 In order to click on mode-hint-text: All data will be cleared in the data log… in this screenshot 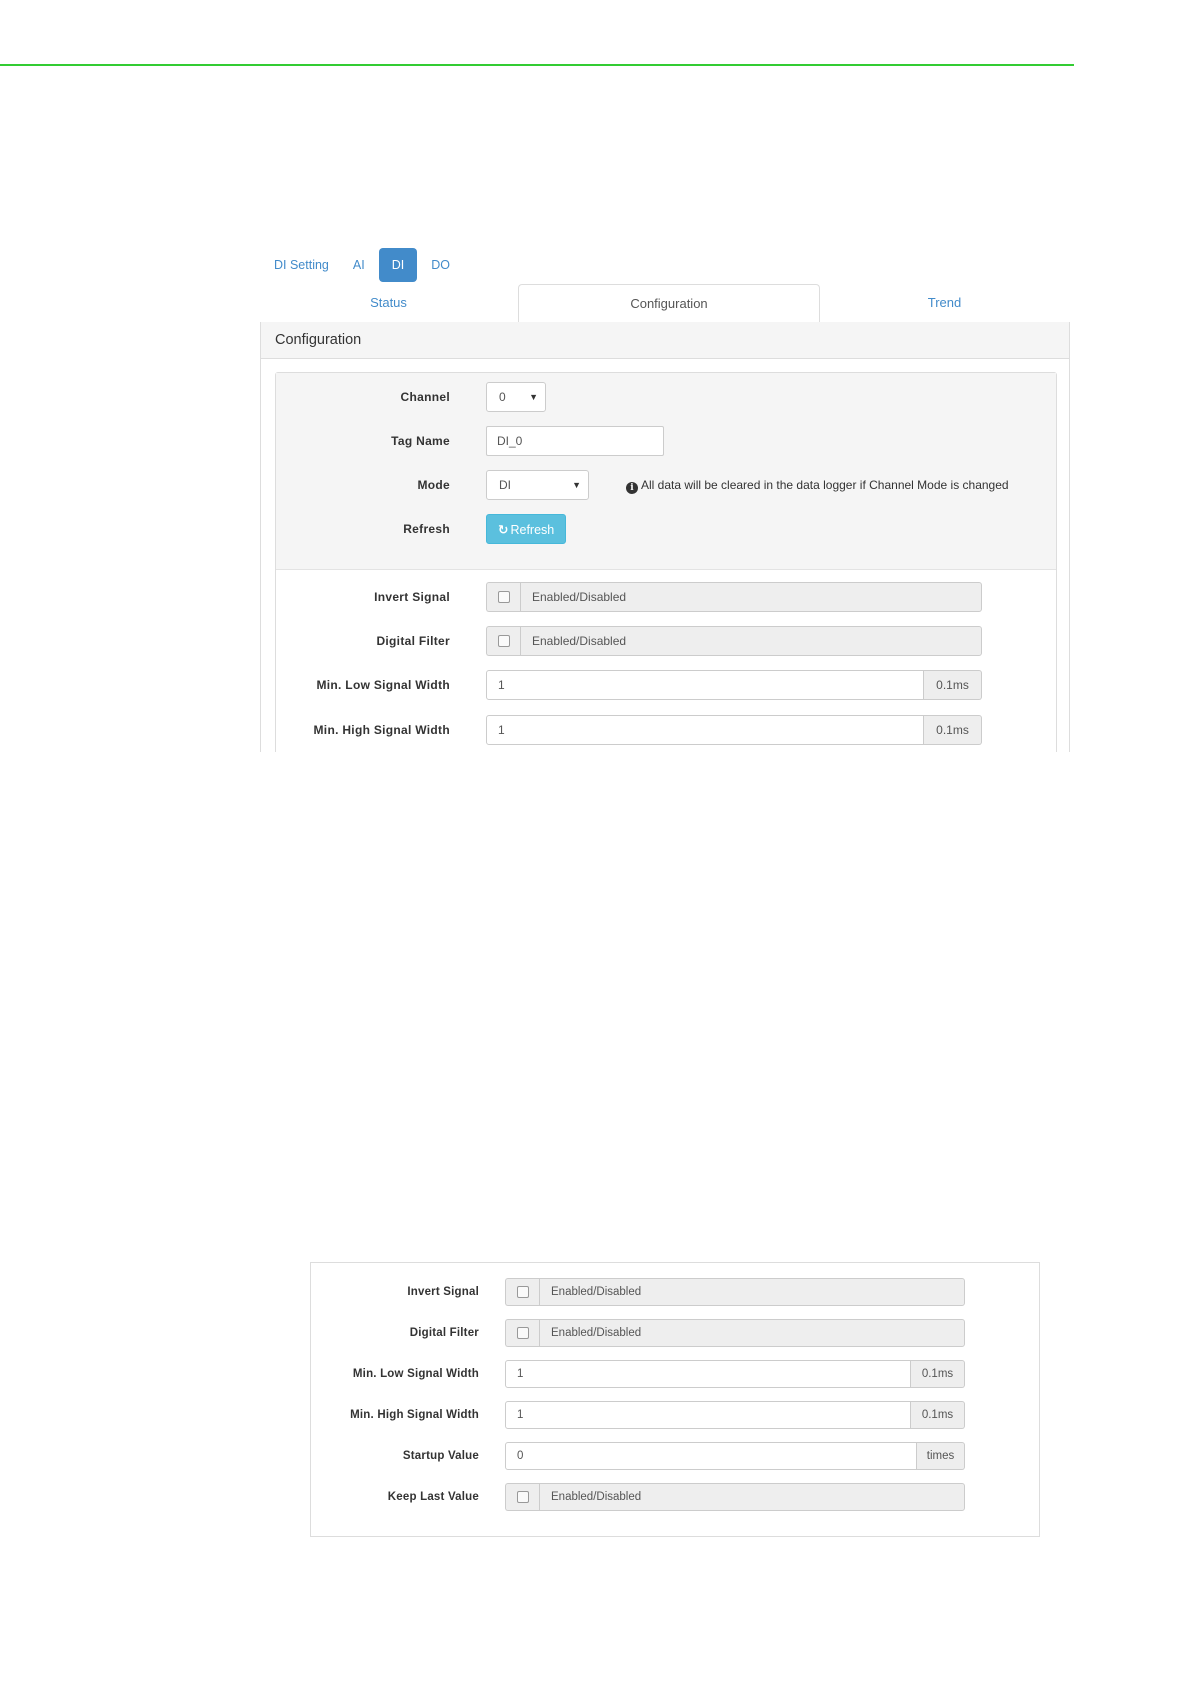, I will do `click(825, 485)`.